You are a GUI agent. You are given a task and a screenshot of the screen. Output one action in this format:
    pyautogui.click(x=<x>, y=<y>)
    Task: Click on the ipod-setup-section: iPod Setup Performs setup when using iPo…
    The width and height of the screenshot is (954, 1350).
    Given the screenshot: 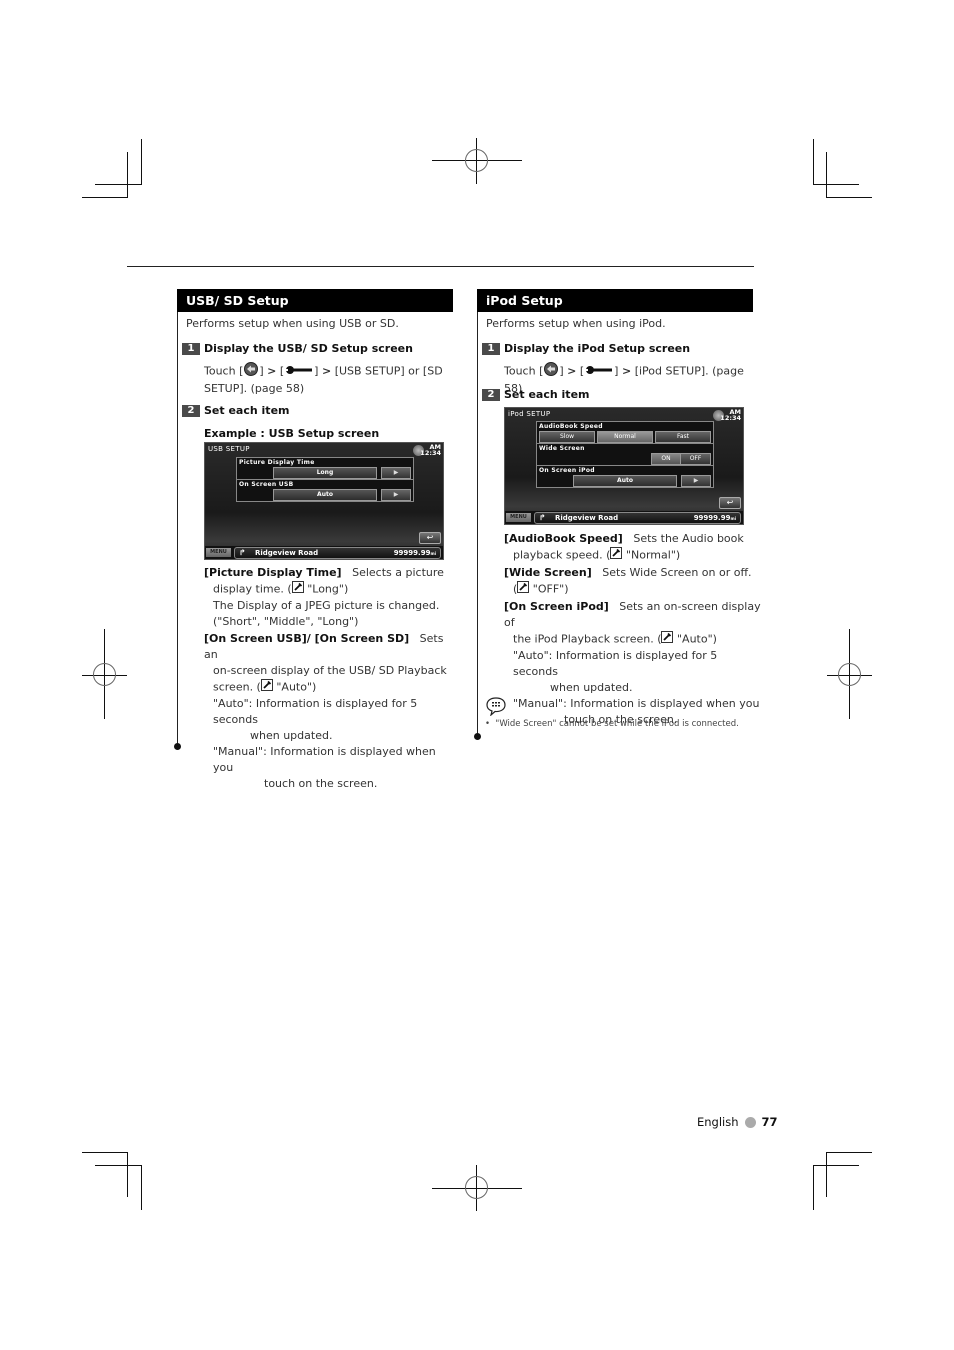 What is the action you would take?
    pyautogui.click(x=619, y=509)
    